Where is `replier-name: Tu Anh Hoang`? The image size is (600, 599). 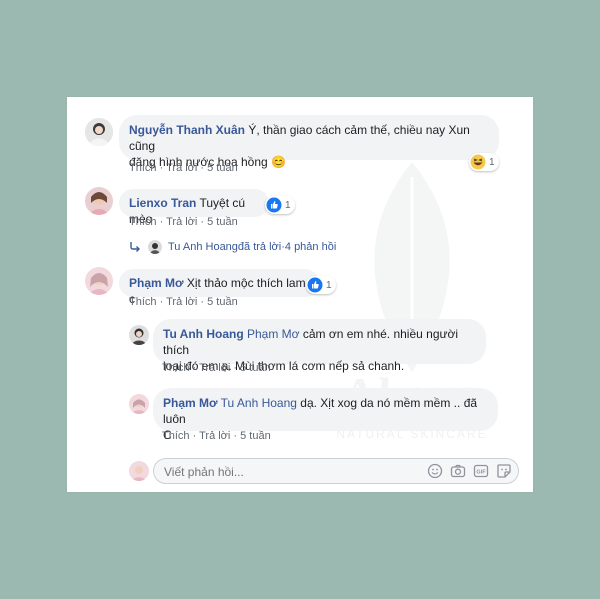
replier-name: Tu Anh Hoang is located at coordinates (203, 247).